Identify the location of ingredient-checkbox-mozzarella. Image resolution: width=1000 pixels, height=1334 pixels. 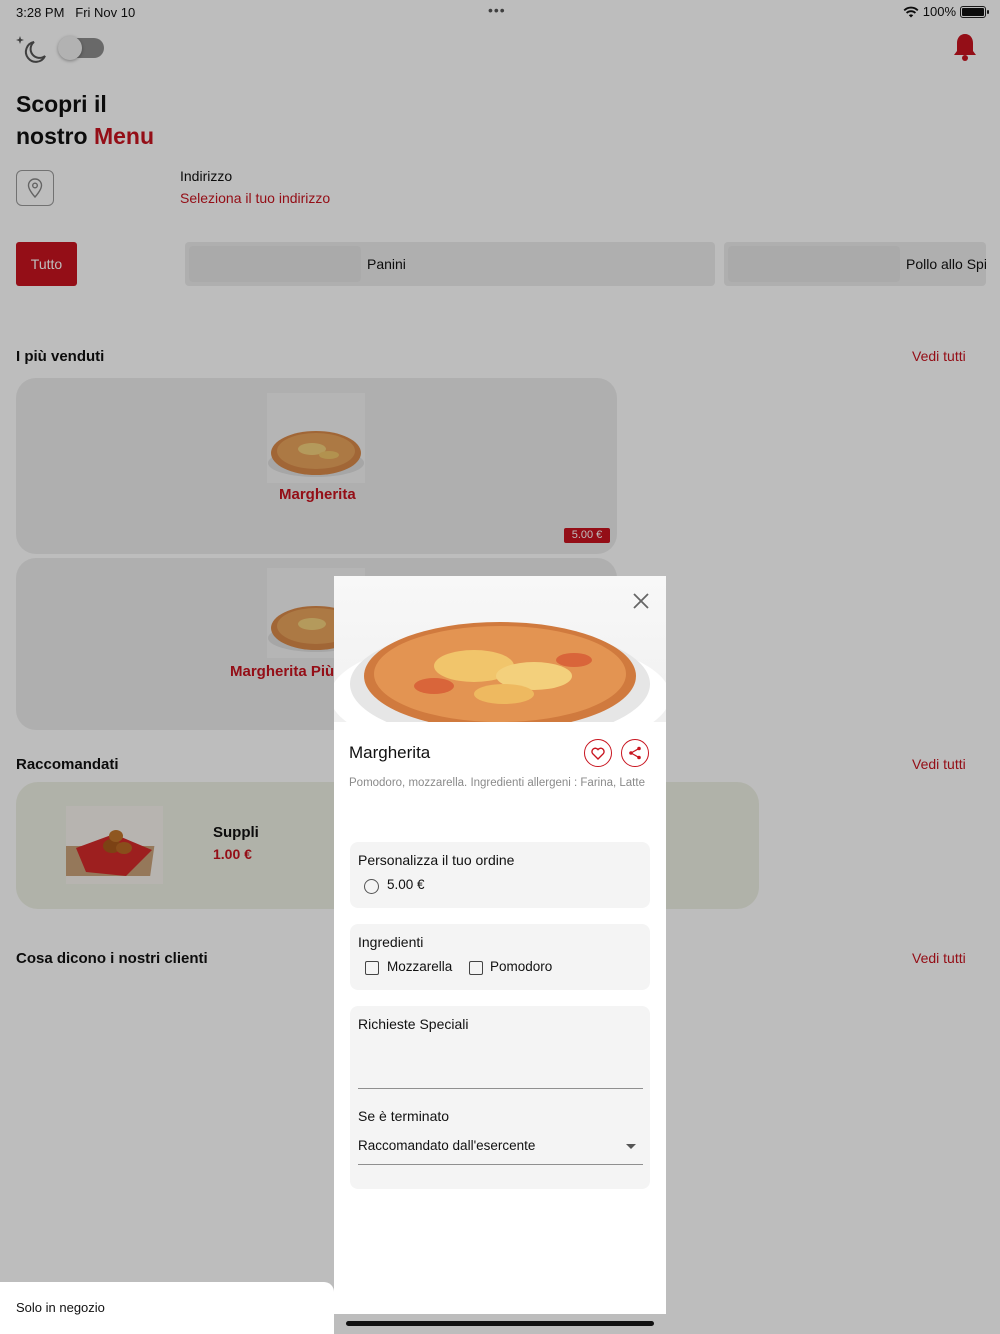
(372, 968).